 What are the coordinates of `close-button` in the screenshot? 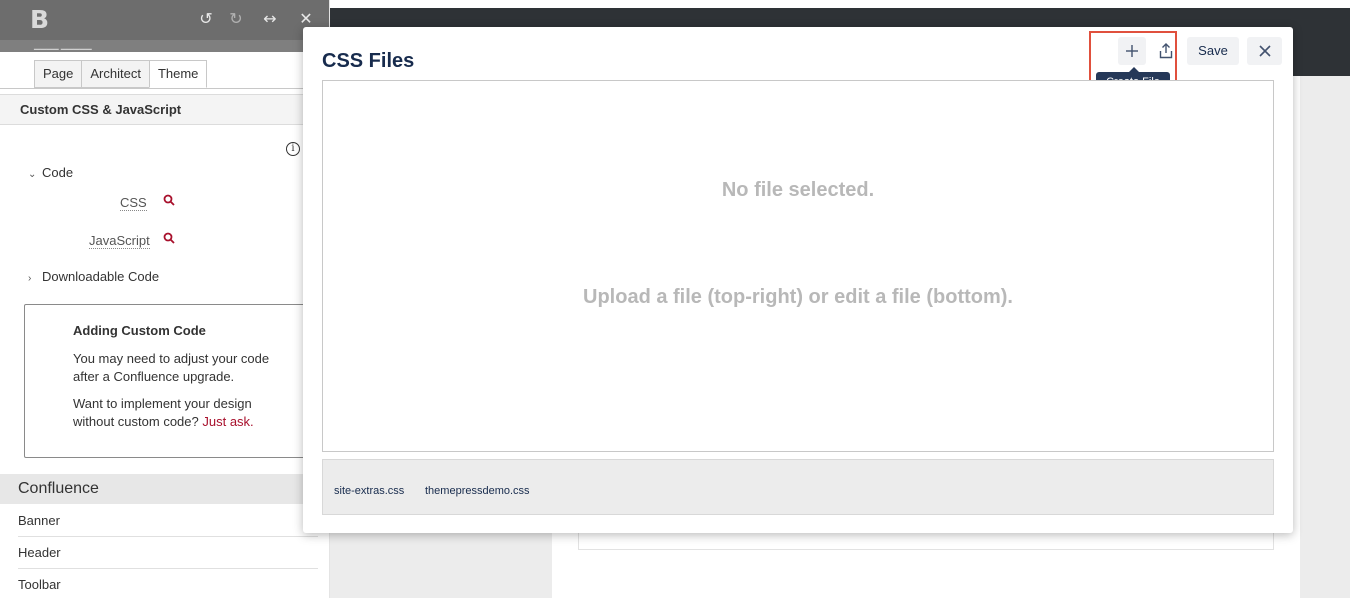 It's located at (1264, 51).